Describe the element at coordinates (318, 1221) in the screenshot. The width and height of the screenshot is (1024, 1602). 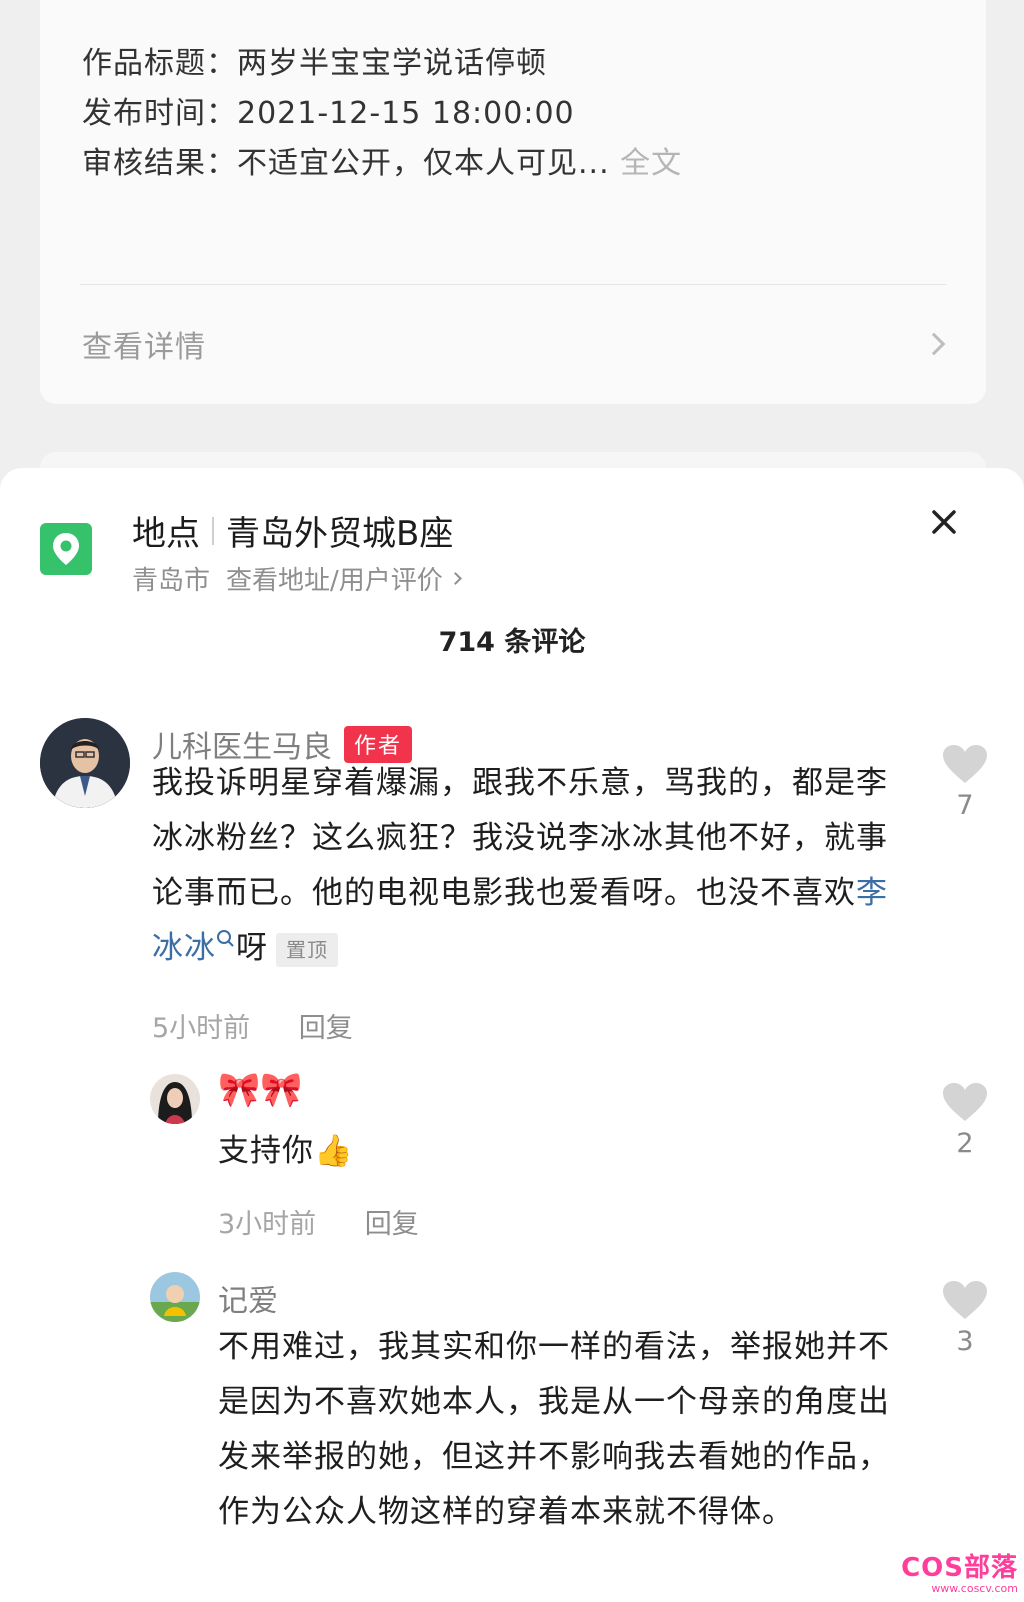
I see `comment-meta: 3小时前 回复` at that location.